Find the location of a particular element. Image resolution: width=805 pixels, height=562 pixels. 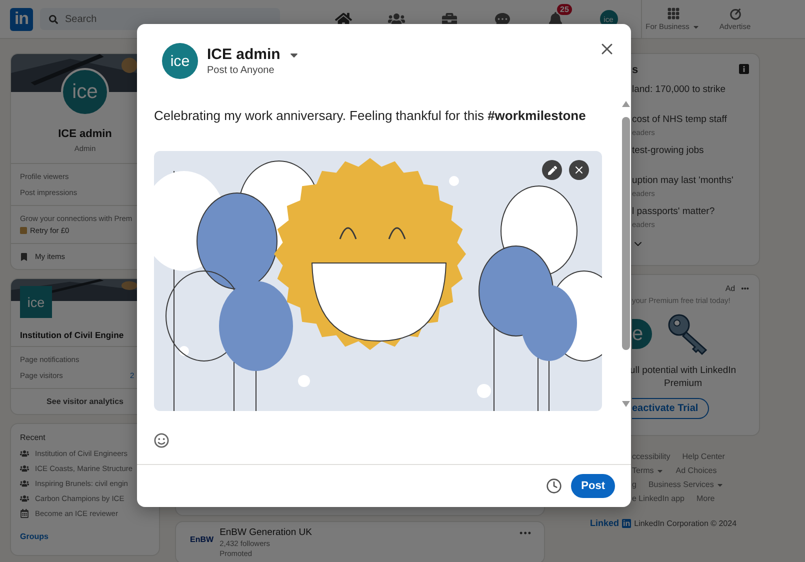

notification-badge: 25 is located at coordinates (564, 9).